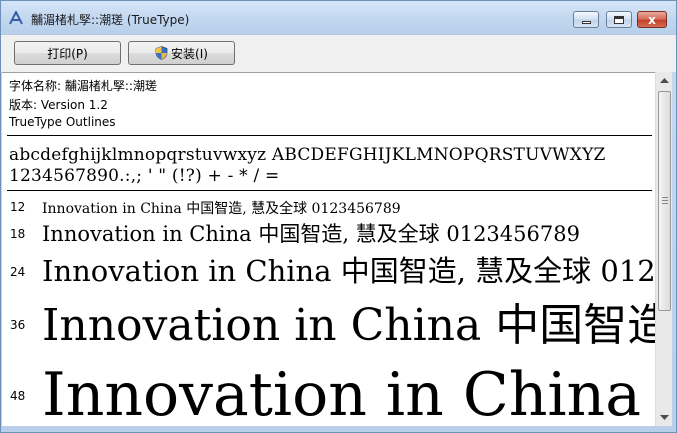 This screenshot has width=677, height=433. Describe the element at coordinates (18, 325) in the screenshot. I see `sample-size-label: 36` at that location.